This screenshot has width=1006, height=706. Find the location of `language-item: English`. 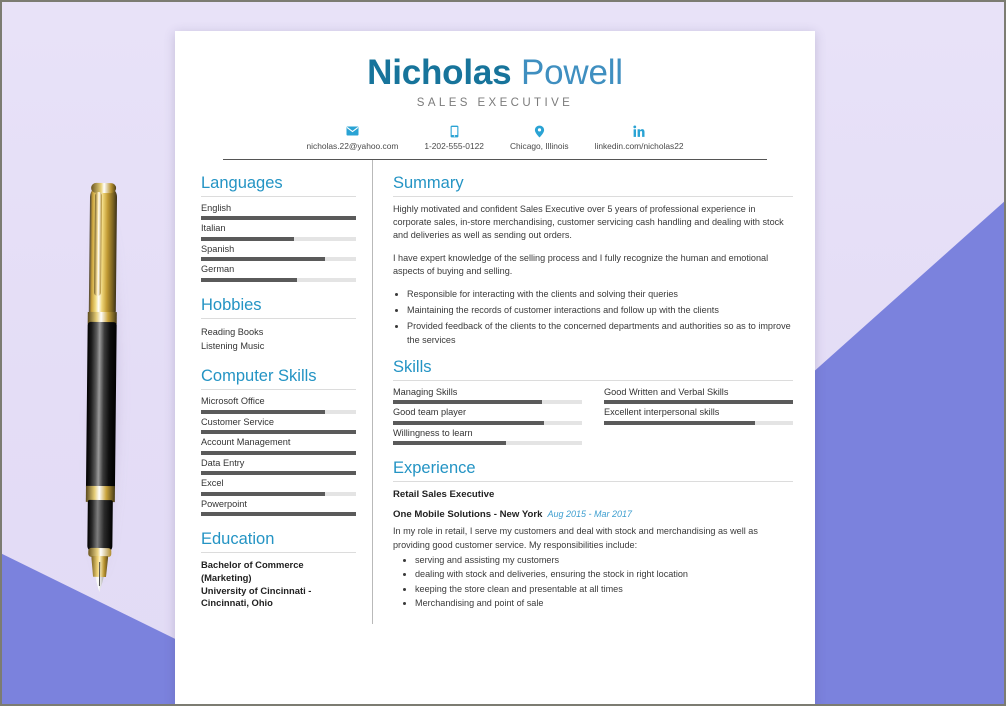

language-item: English is located at coordinates (278, 212).